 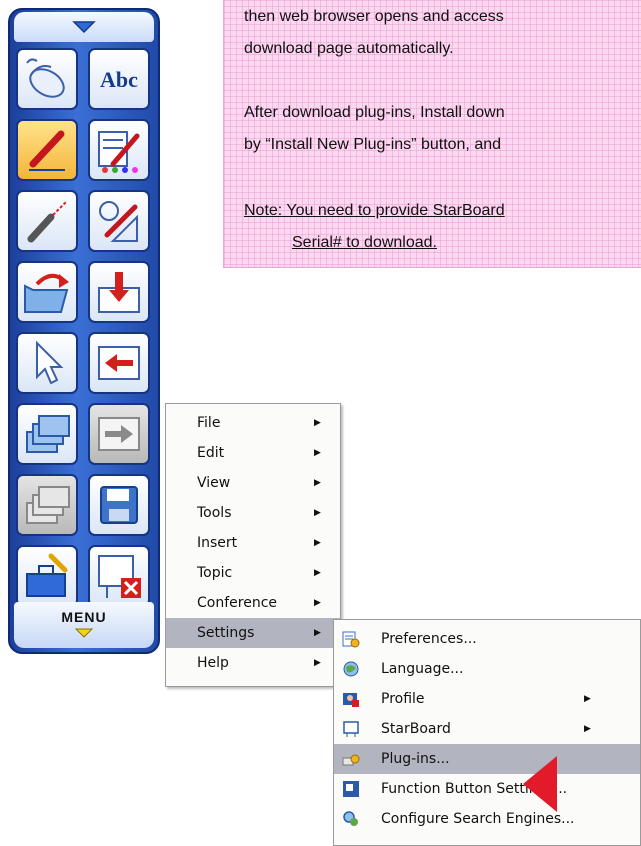 I want to click on menu-item-label: File, so click(x=209, y=423).